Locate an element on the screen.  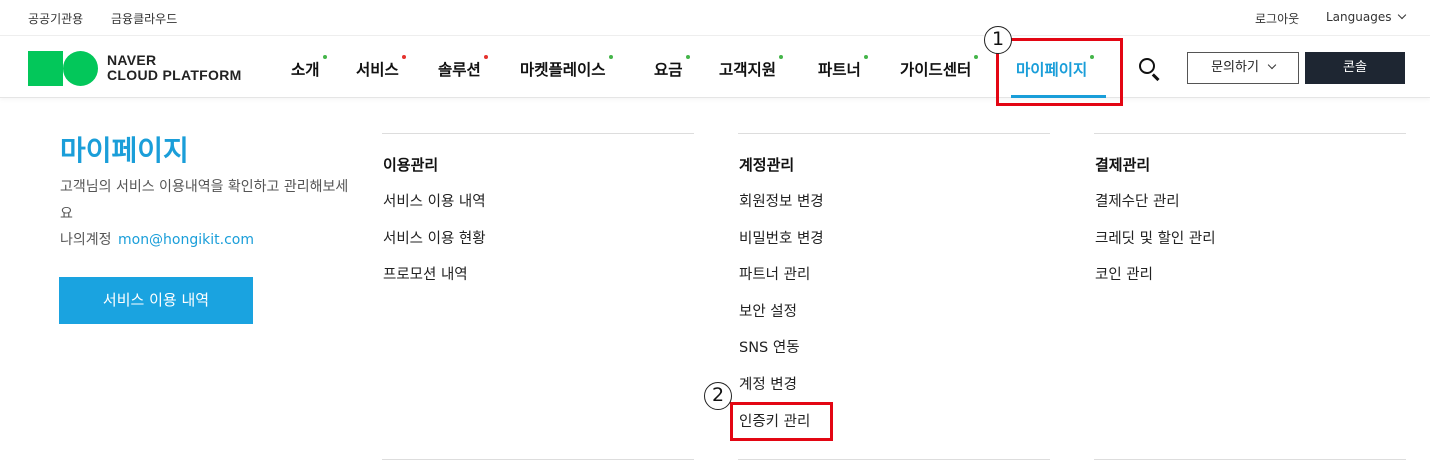
account-info: 나의계정 mon@hongikit.com is located at coordinates (157, 240).